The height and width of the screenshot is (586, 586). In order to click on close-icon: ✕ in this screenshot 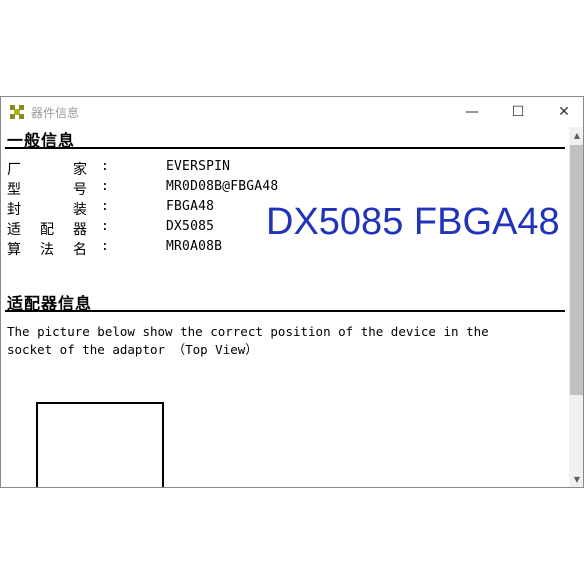, I will do `click(564, 112)`.